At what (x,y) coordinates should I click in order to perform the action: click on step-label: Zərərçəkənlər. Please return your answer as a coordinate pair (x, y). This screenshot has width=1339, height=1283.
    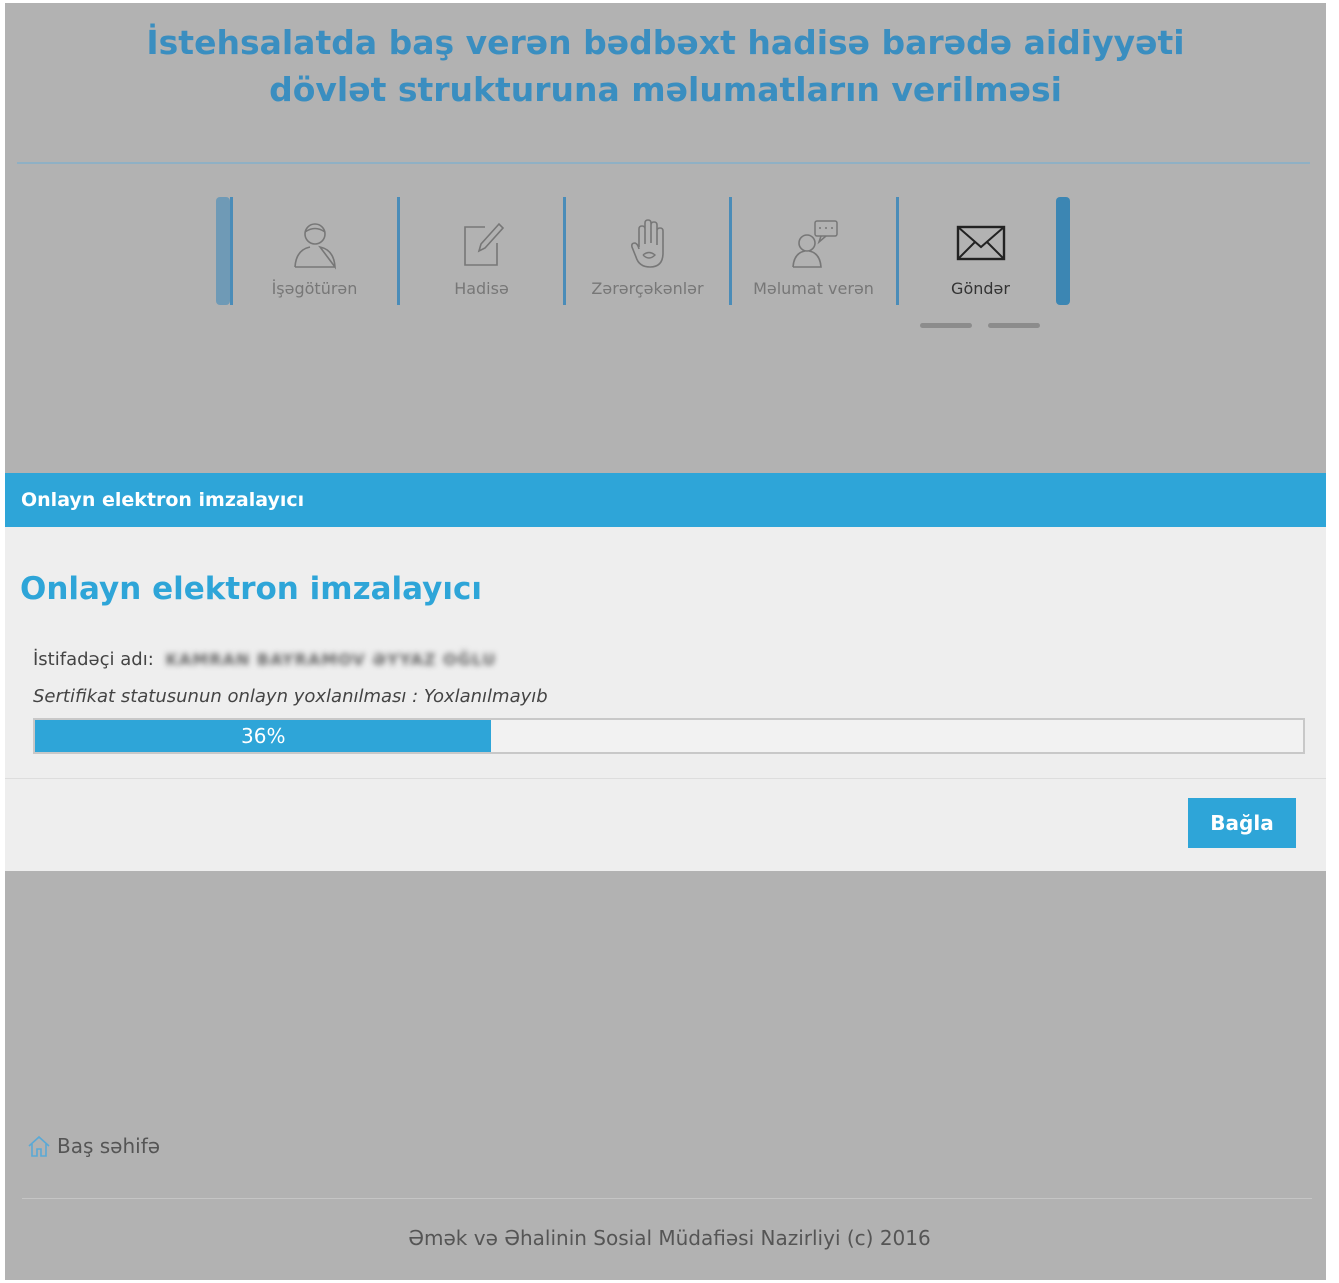
    Looking at the image, I should click on (647, 288).